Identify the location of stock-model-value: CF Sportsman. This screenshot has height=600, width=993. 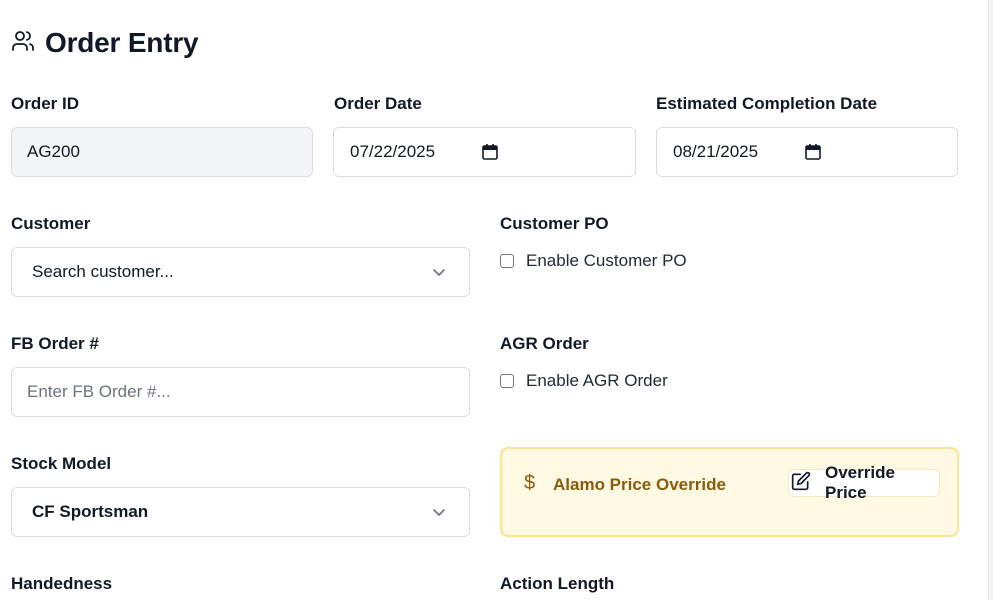
(90, 511).